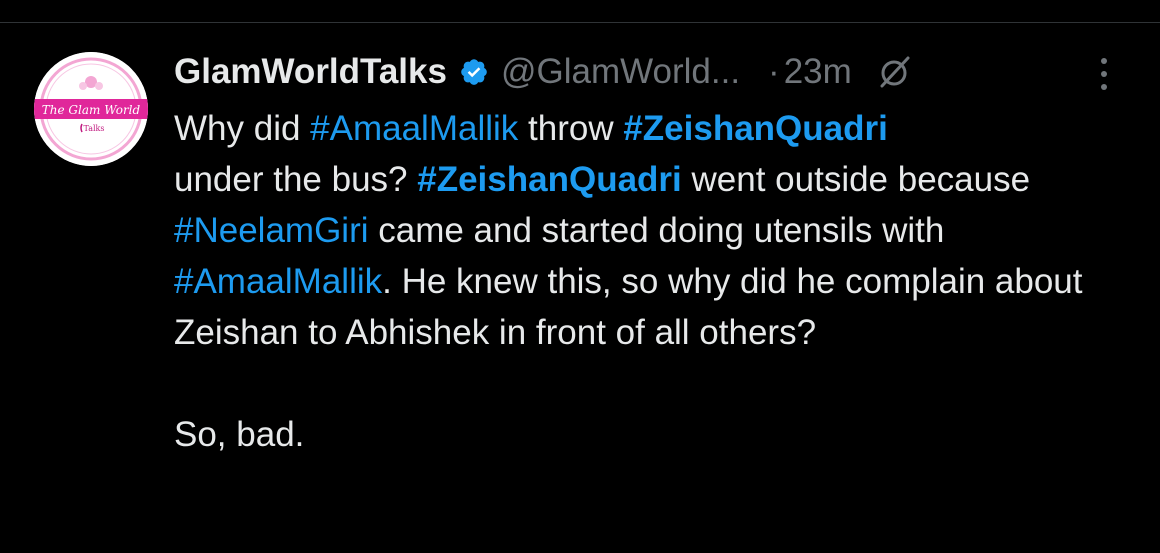 The height and width of the screenshot is (553, 1160). What do you see at coordinates (580, 22) in the screenshot?
I see `top-divider` at bounding box center [580, 22].